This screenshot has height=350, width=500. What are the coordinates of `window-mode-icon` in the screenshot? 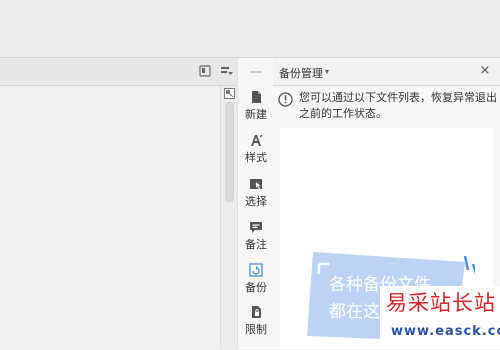 It's located at (205, 71).